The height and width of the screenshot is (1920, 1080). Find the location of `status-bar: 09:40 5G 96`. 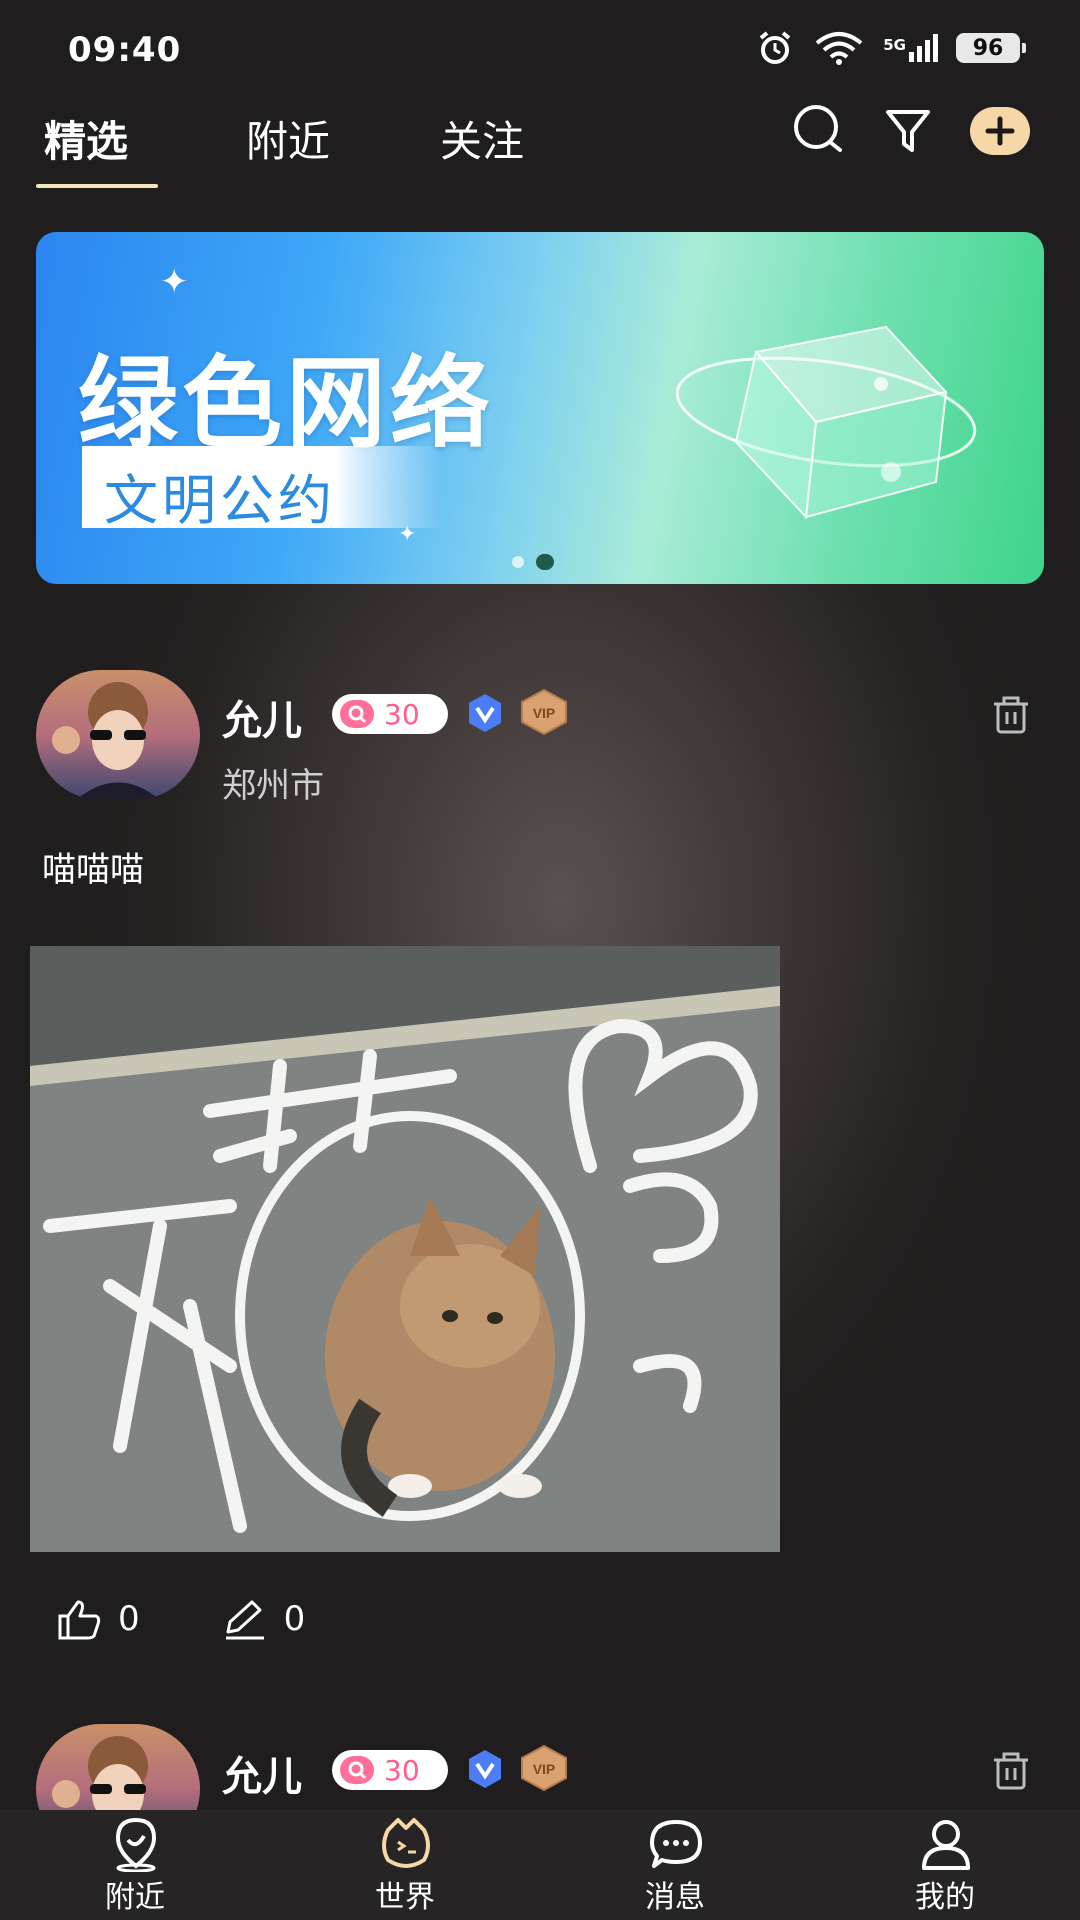

status-bar: 09:40 5G 96 is located at coordinates (540, 50).